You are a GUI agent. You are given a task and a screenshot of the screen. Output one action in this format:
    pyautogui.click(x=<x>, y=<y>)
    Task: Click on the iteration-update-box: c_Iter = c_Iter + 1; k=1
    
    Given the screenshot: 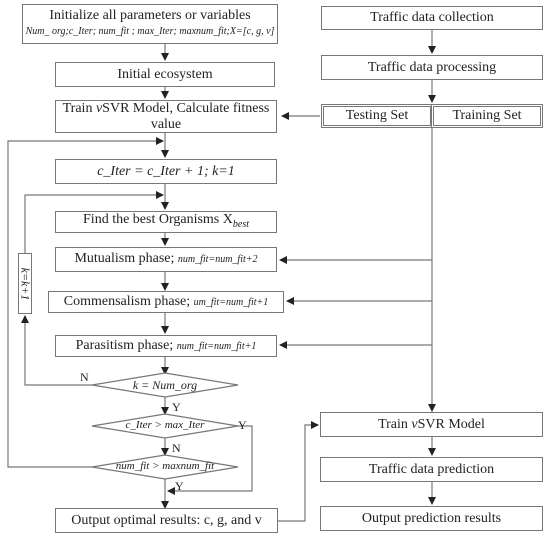 What is the action you would take?
    pyautogui.click(x=166, y=171)
    